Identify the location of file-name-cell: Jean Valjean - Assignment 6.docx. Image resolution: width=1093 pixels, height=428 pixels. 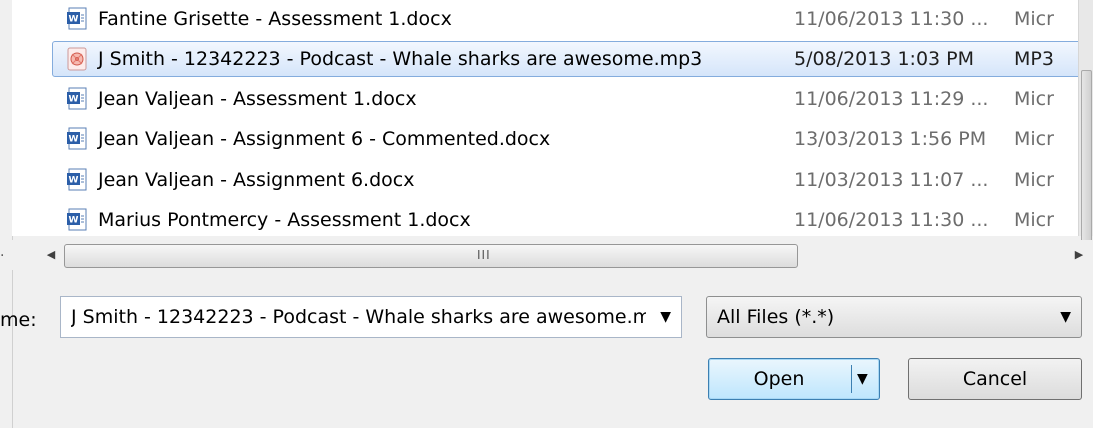
(256, 180).